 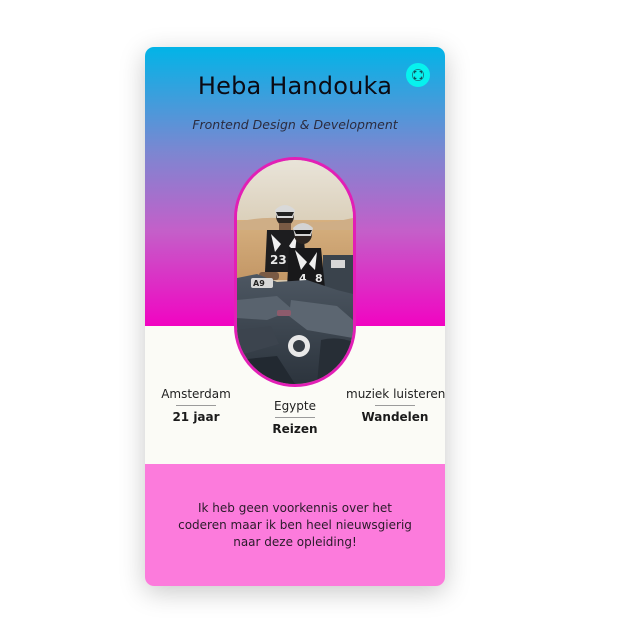 I want to click on profile-photo-image: 23 4 8 A9, so click(x=295, y=272).